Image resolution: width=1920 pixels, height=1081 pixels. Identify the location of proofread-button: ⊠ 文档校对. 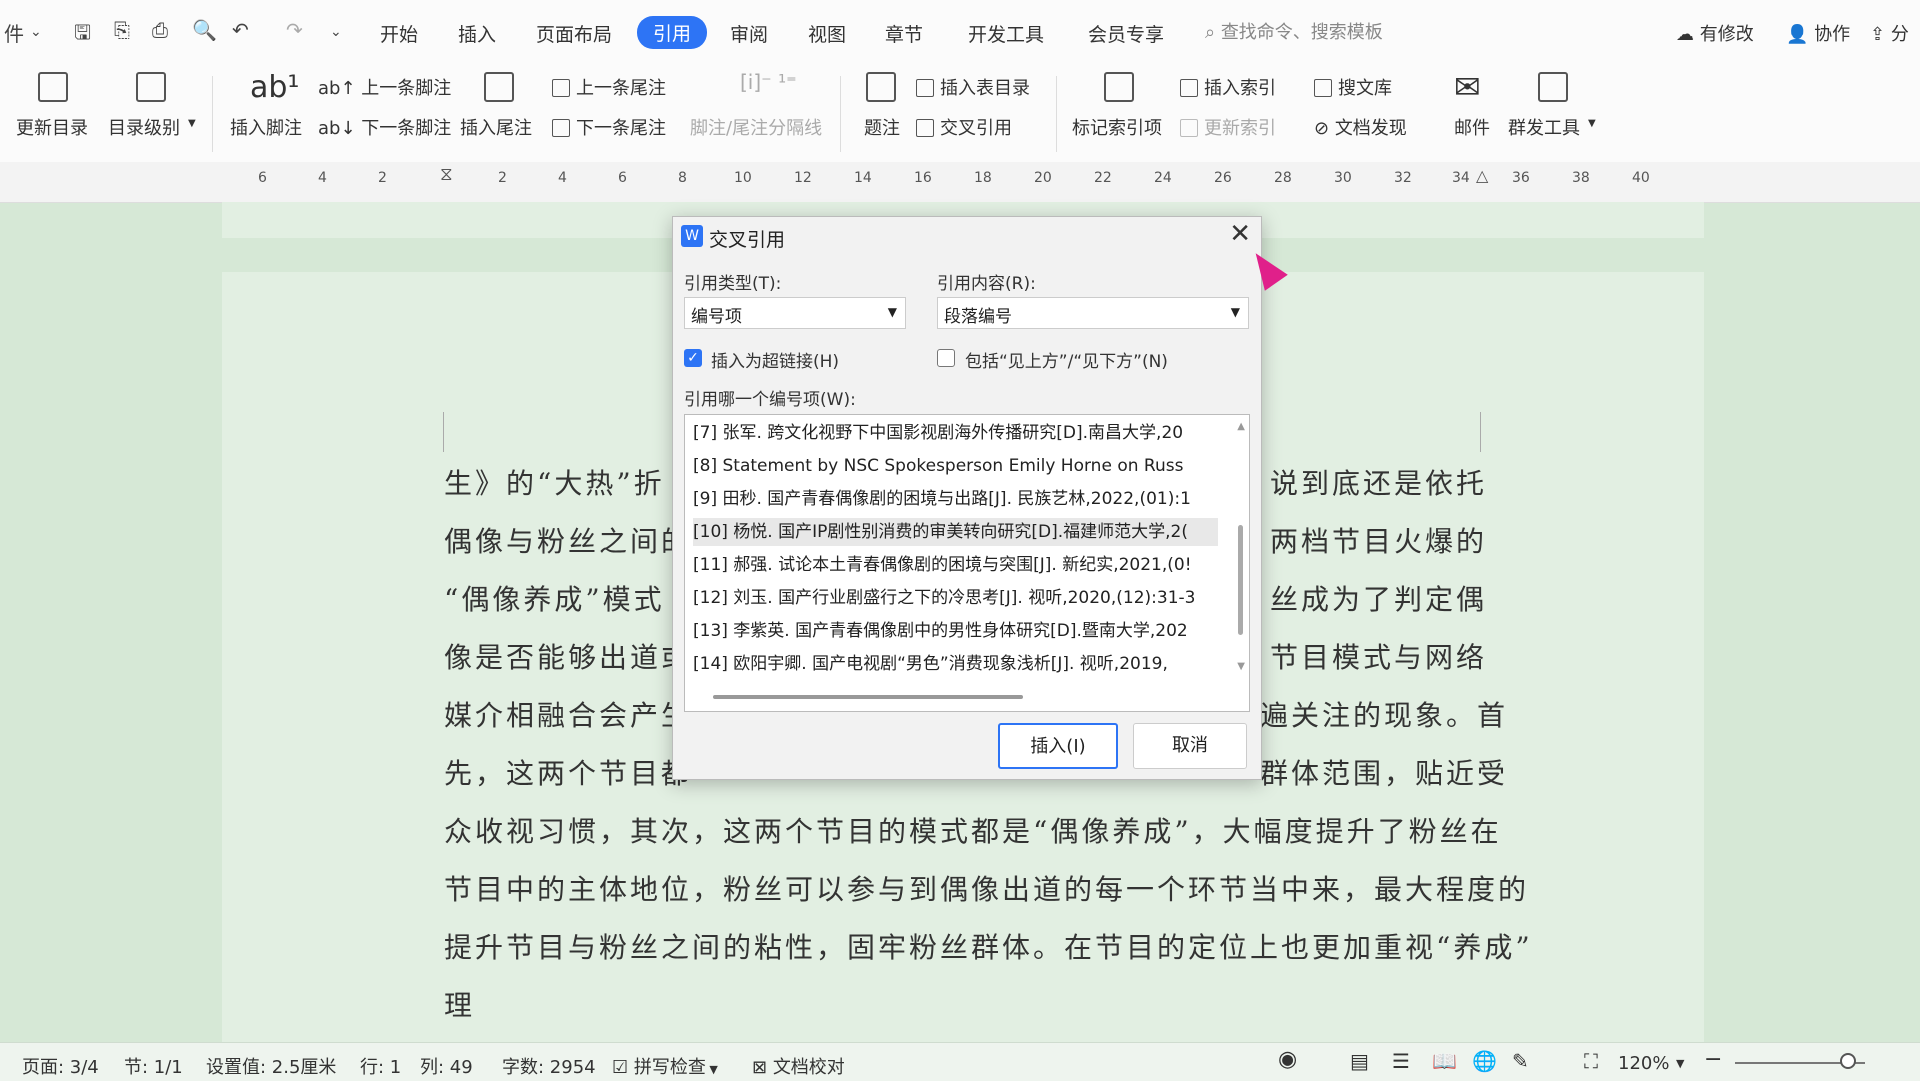
(798, 1066).